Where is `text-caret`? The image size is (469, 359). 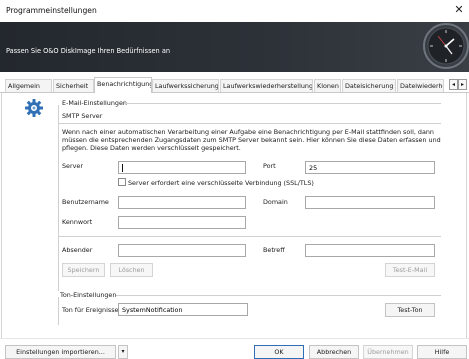
text-caret is located at coordinates (122, 168).